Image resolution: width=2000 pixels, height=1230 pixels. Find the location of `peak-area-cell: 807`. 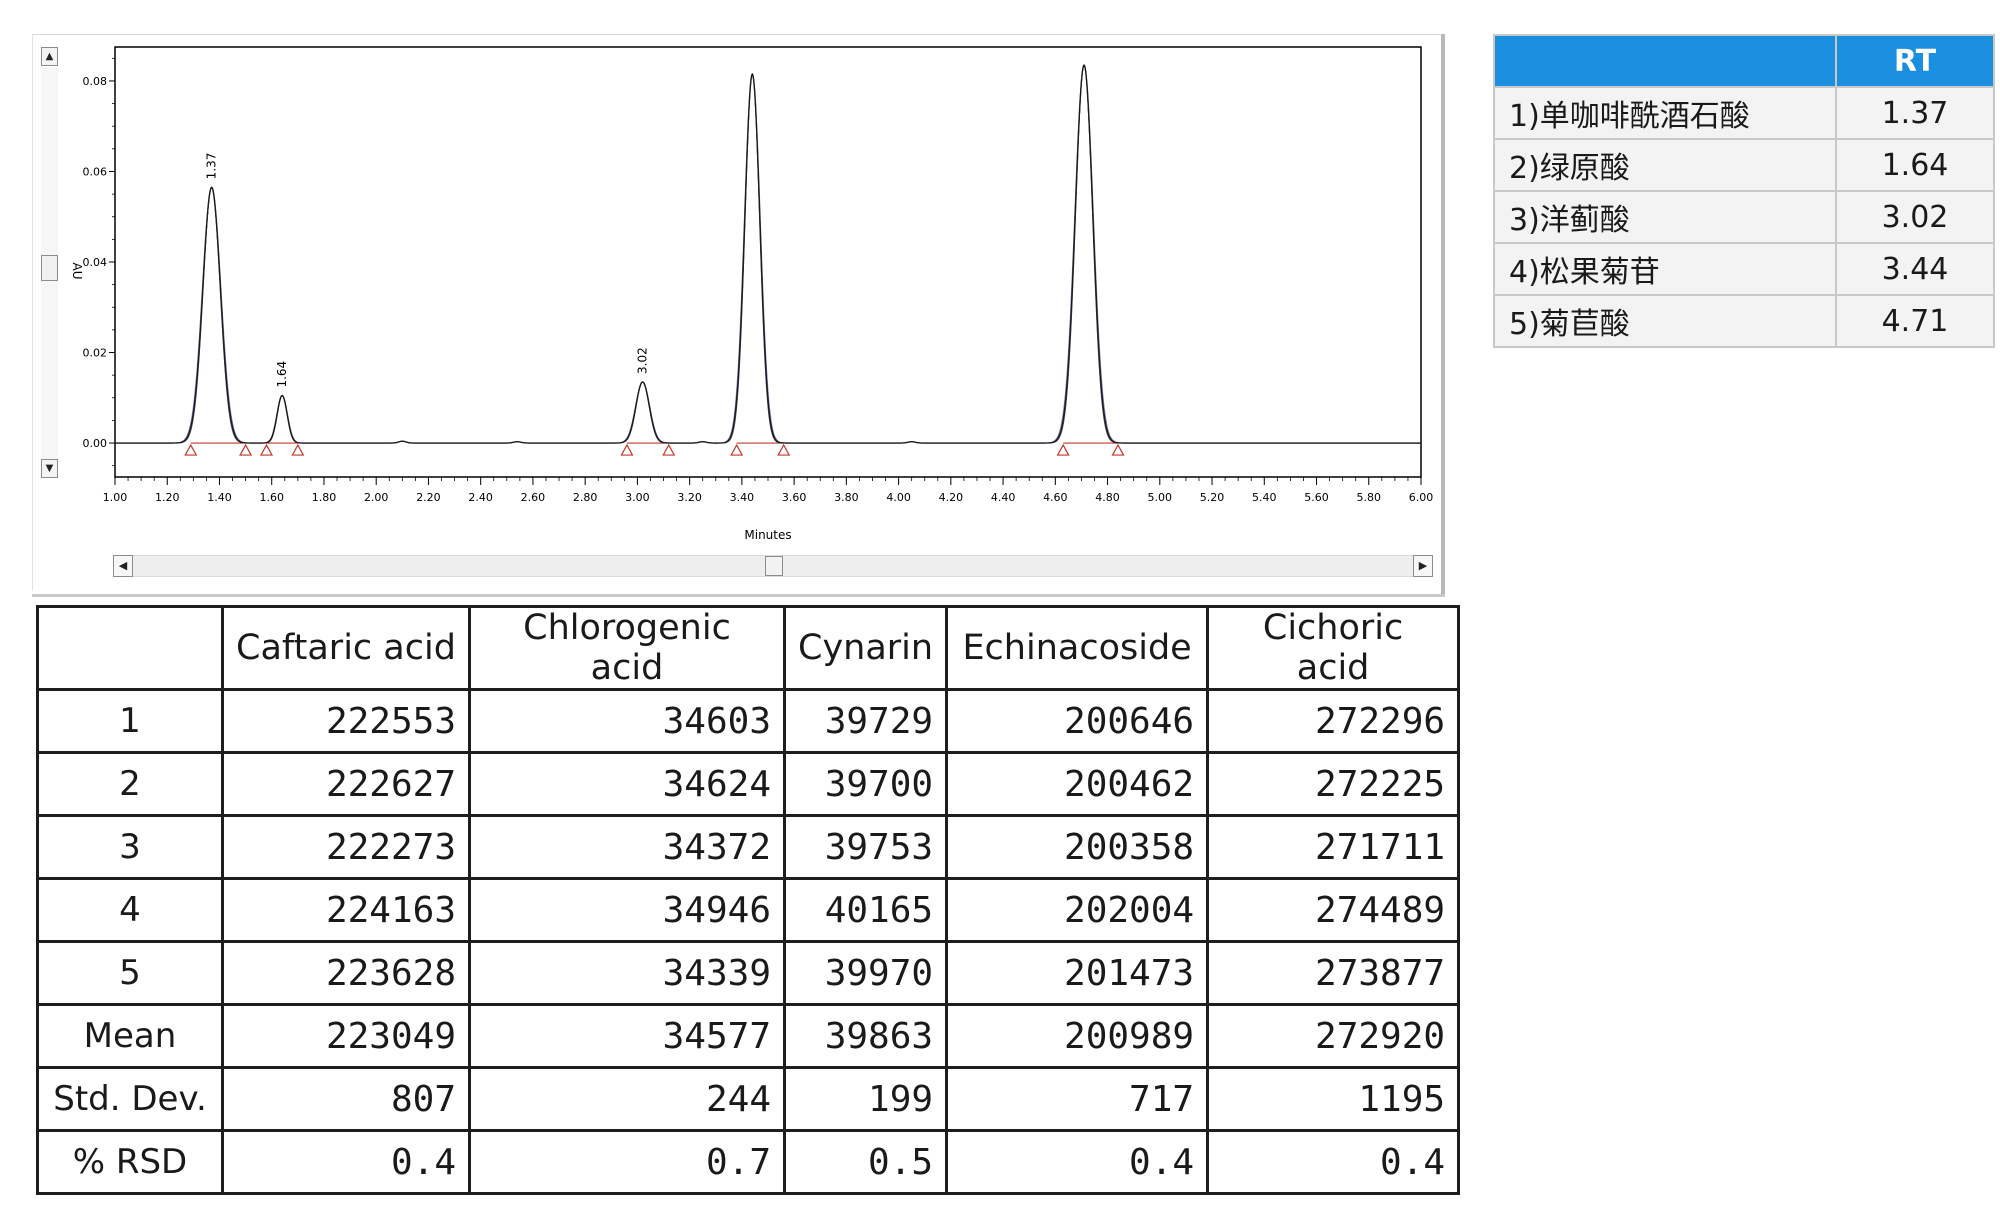

peak-area-cell: 807 is located at coordinates (346, 1099).